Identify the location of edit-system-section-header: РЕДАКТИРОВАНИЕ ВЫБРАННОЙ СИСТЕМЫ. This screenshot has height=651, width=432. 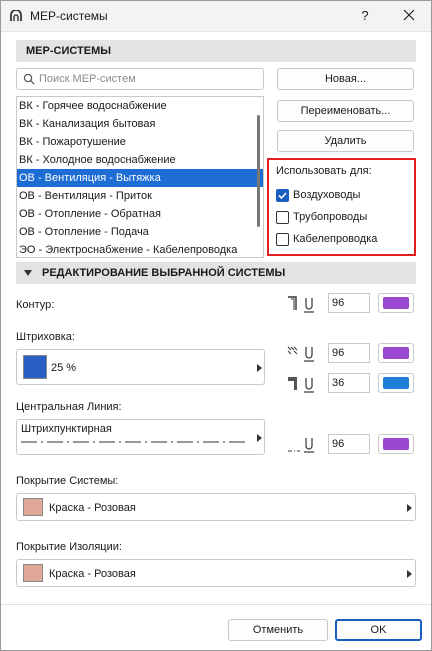
(216, 273).